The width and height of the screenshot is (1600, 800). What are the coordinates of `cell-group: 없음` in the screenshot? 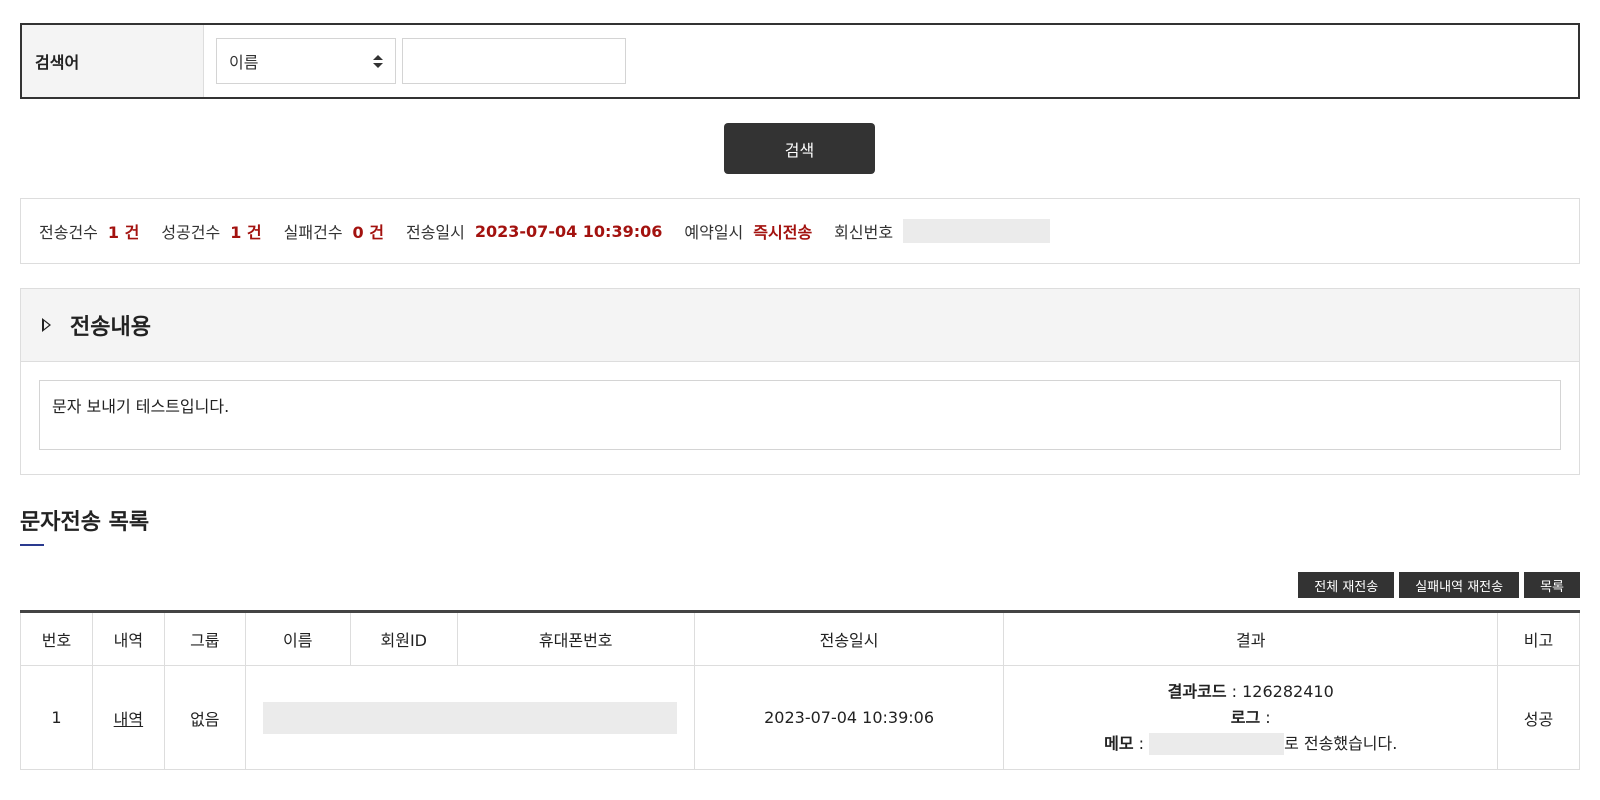 It's located at (204, 717).